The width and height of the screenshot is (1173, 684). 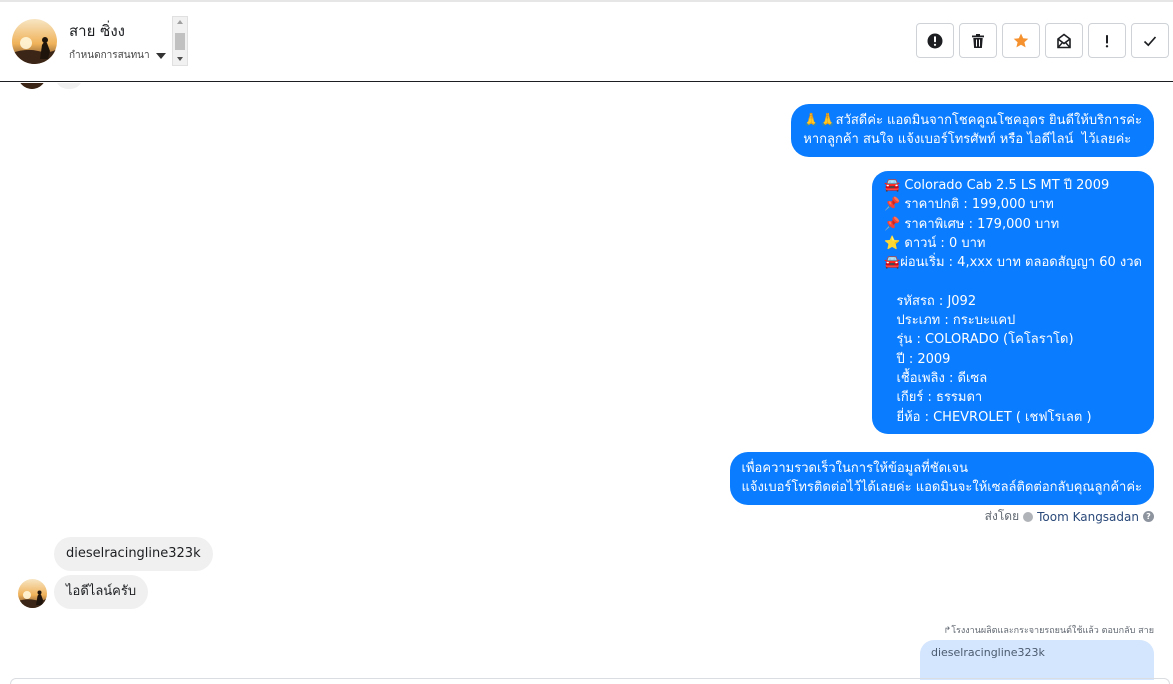 What do you see at coordinates (982, 224) in the screenshot?
I see `listing-price-special: ราคาพิเศษ : 179,000 บาท` at bounding box center [982, 224].